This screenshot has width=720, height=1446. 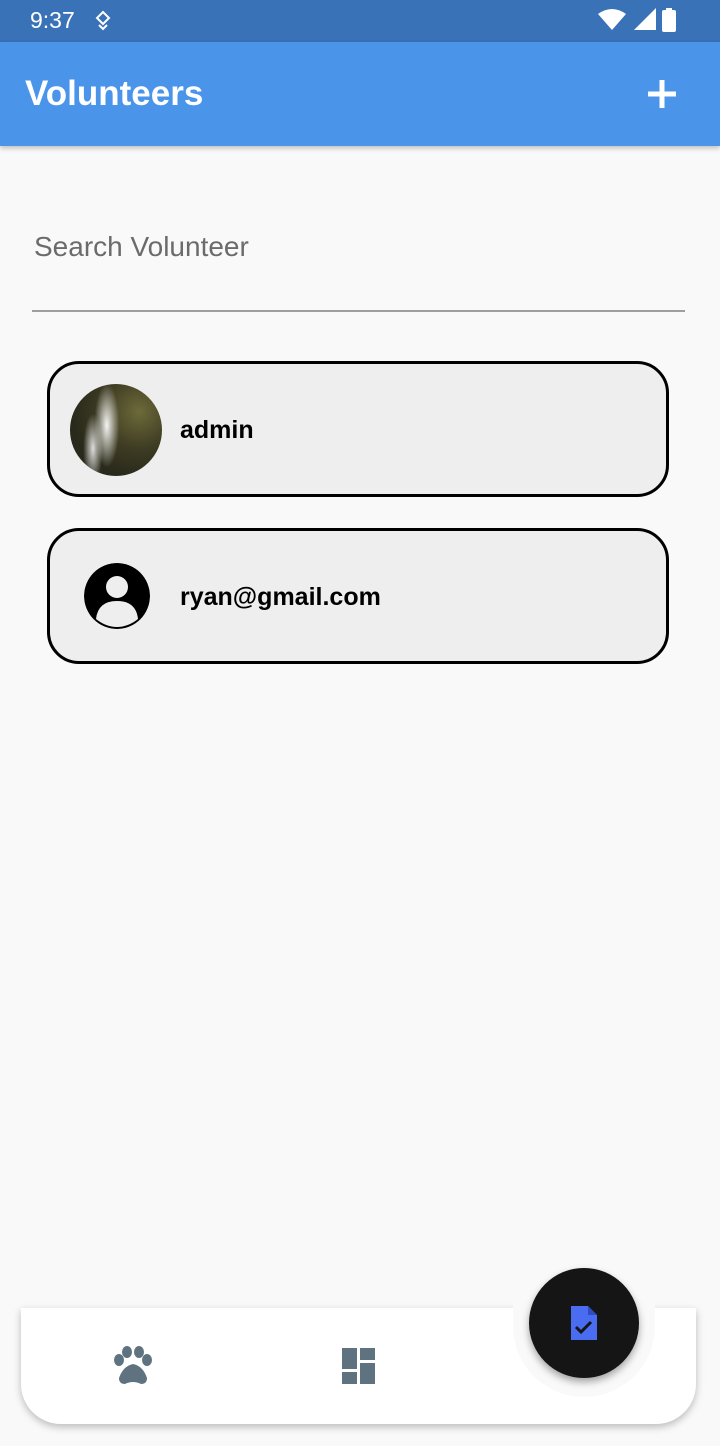 I want to click on task-document-icon, so click(x=584, y=1323).